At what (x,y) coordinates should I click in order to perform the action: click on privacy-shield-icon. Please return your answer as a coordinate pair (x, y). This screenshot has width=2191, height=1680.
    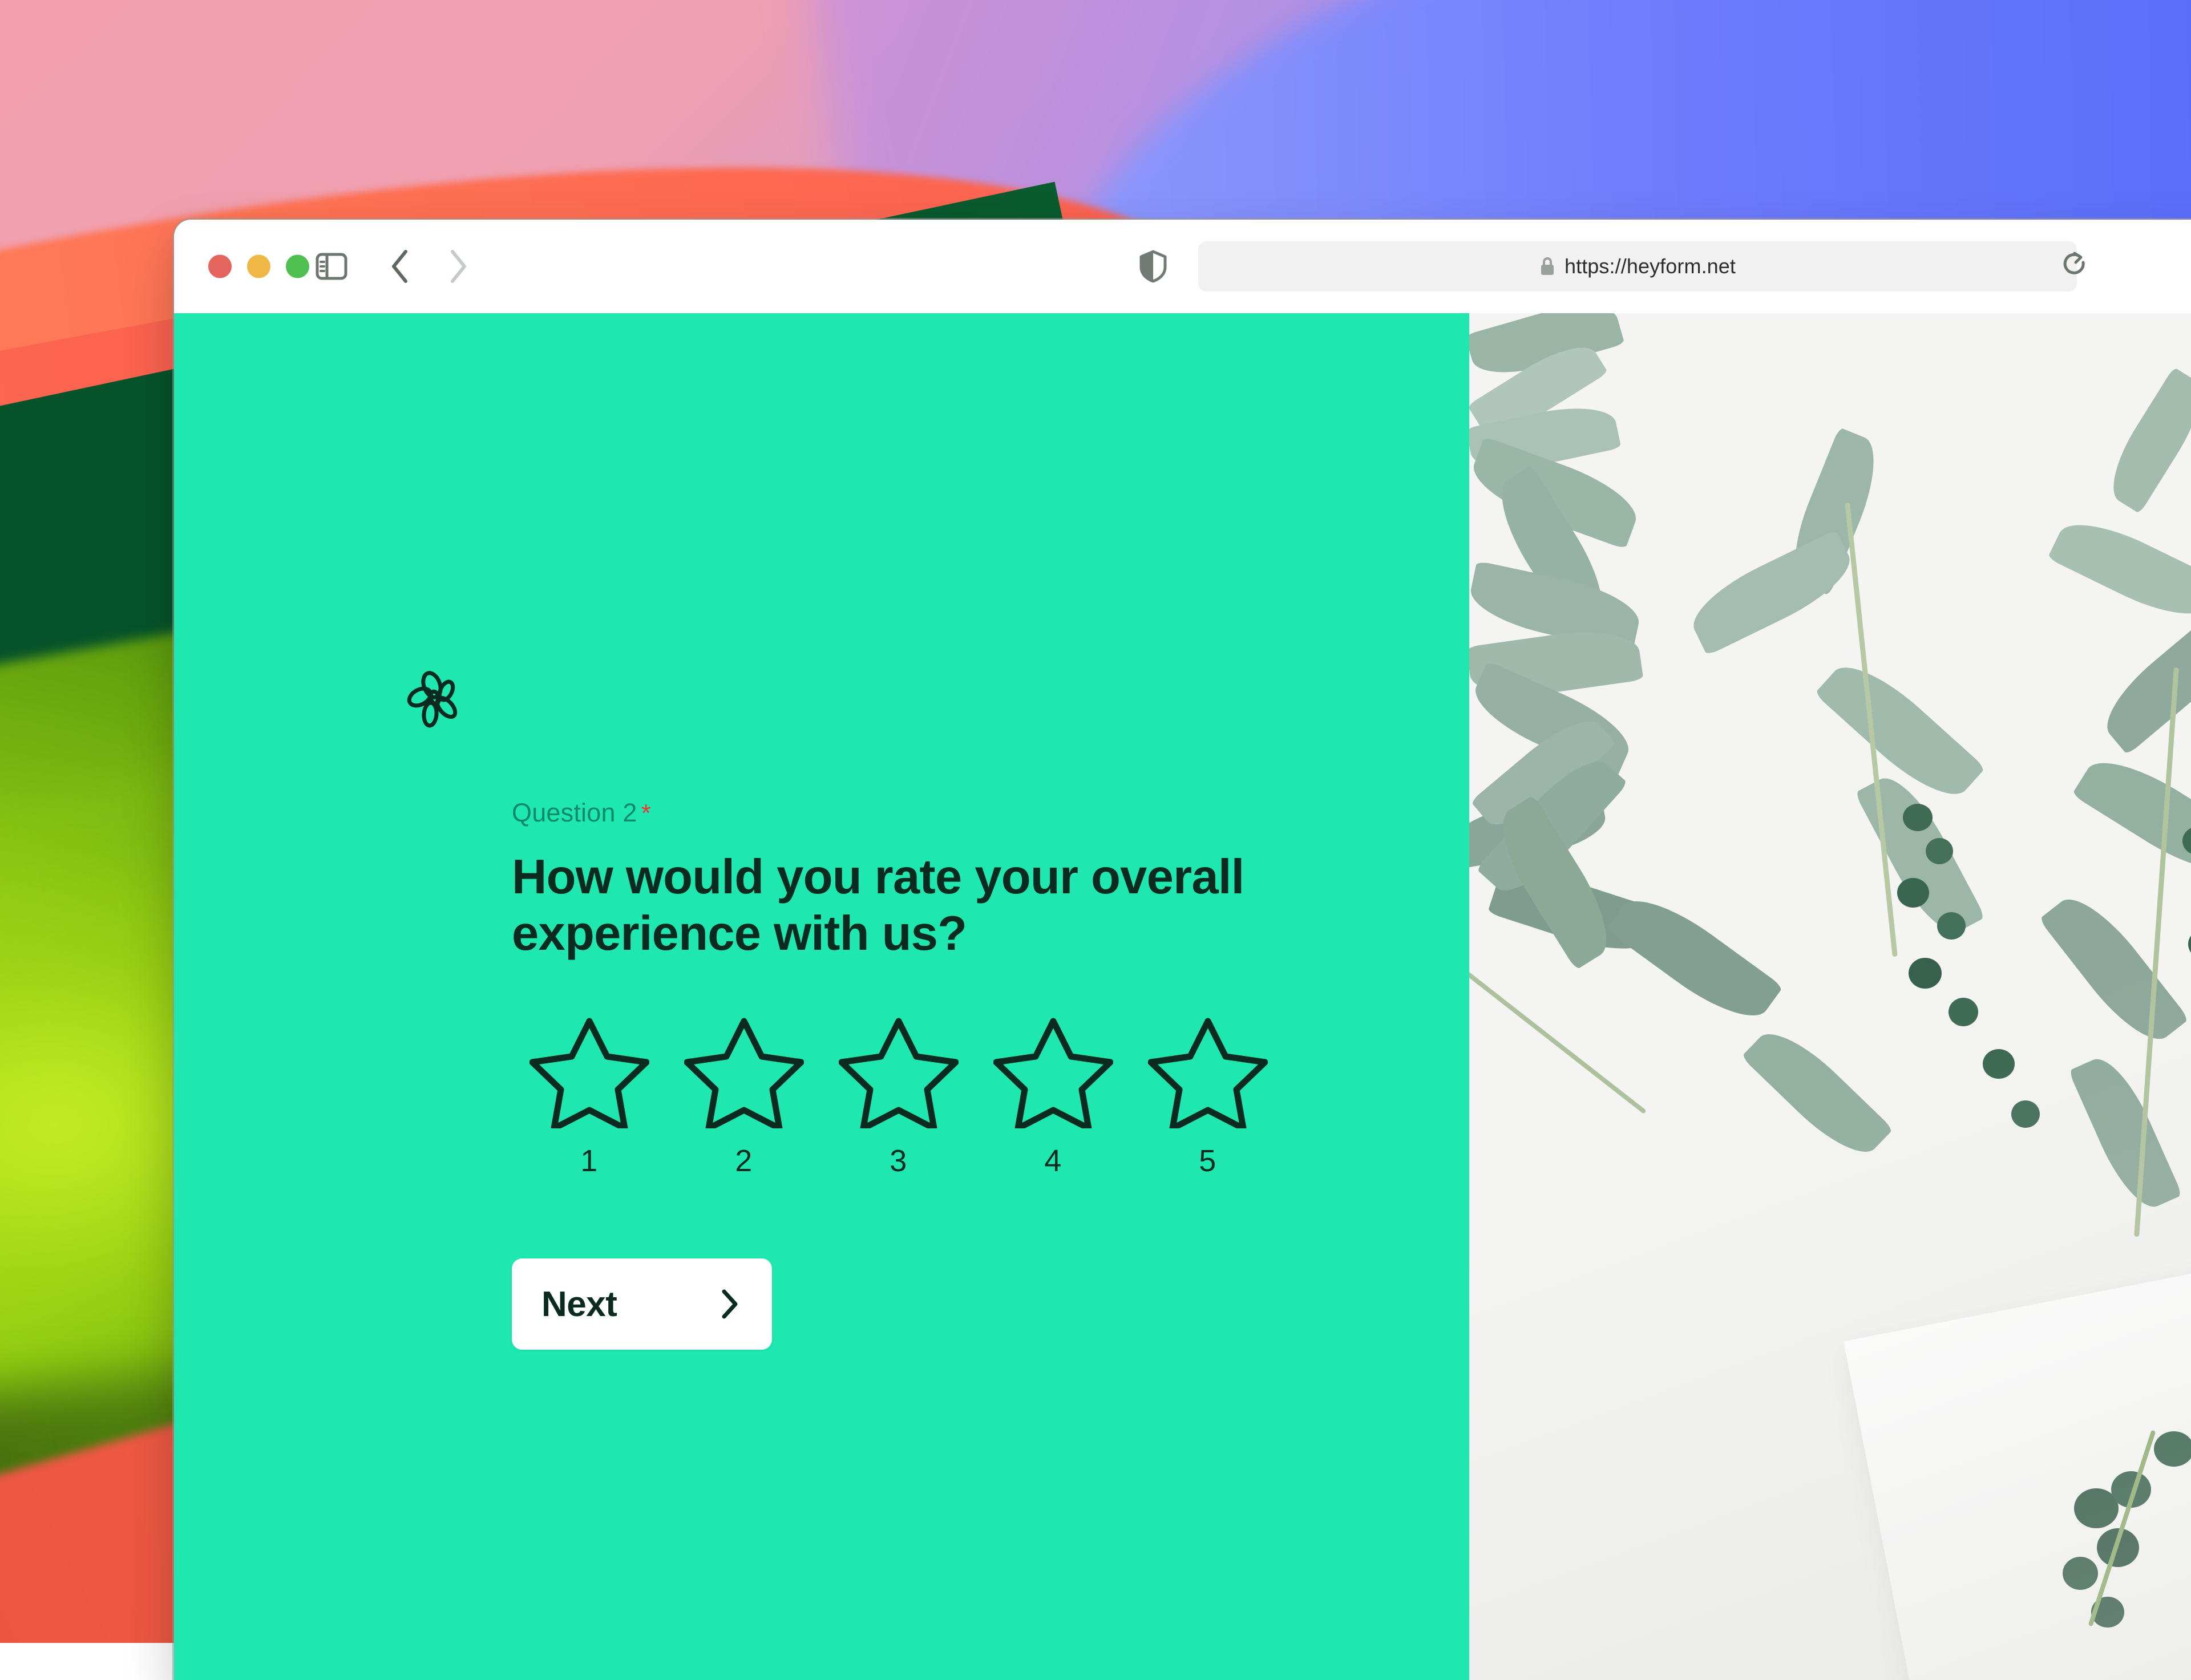
    Looking at the image, I should click on (1153, 266).